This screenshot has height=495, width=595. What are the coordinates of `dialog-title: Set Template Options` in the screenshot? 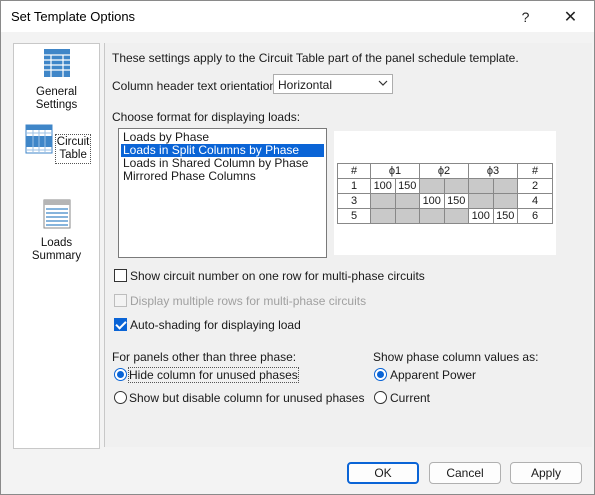 It's located at (73, 16).